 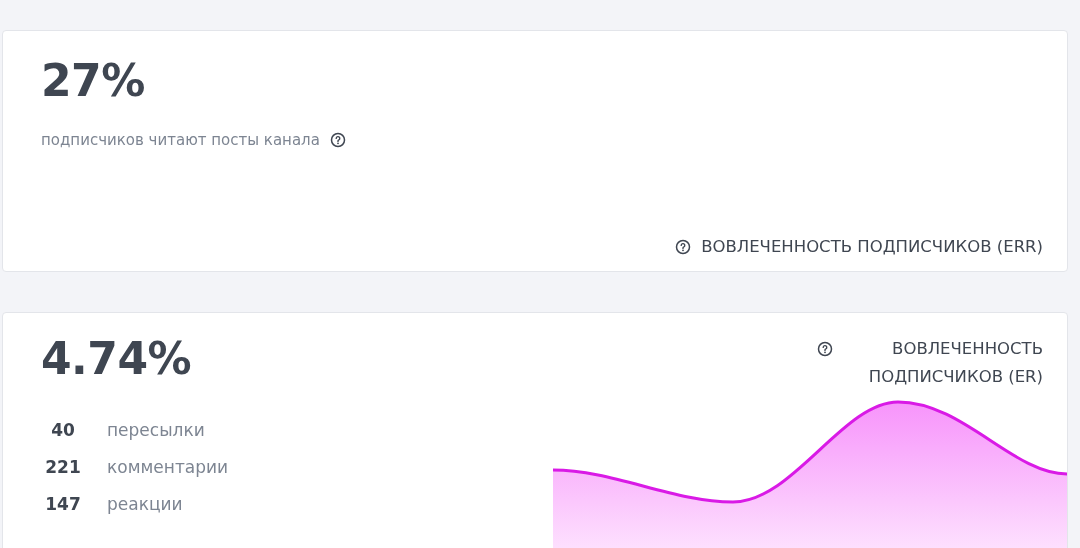 I want to click on stat-caption: подписчиков читают посты канала, so click(x=180, y=140).